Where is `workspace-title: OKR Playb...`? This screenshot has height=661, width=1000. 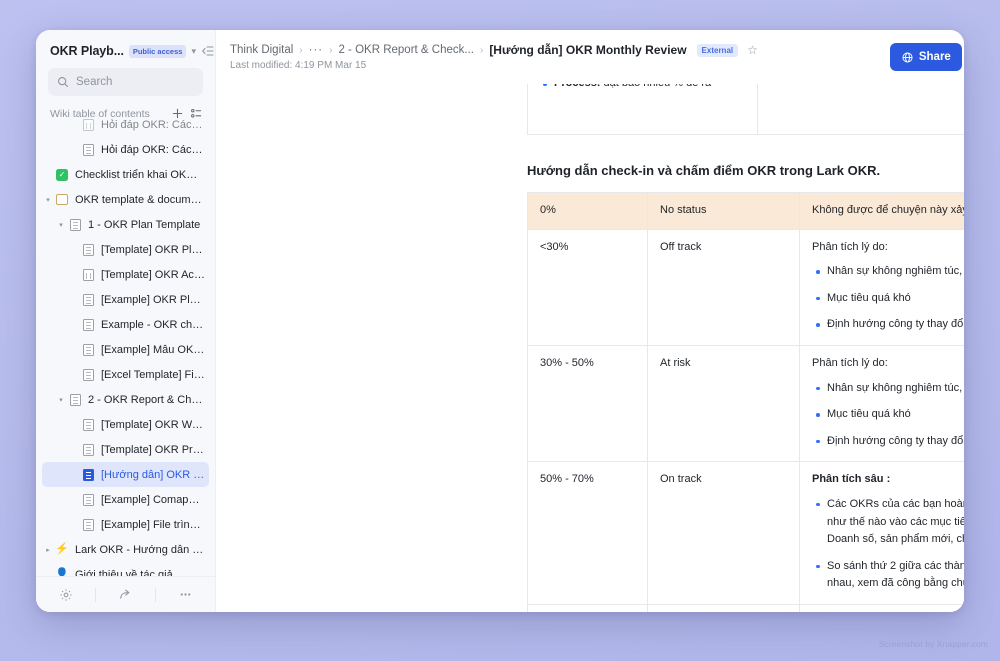 workspace-title: OKR Playb... is located at coordinates (87, 51).